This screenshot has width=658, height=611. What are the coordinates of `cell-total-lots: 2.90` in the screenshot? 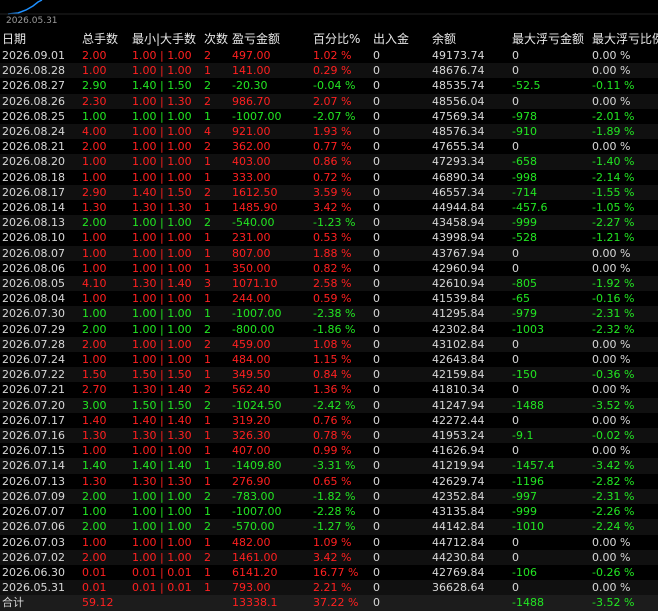 It's located at (105, 86).